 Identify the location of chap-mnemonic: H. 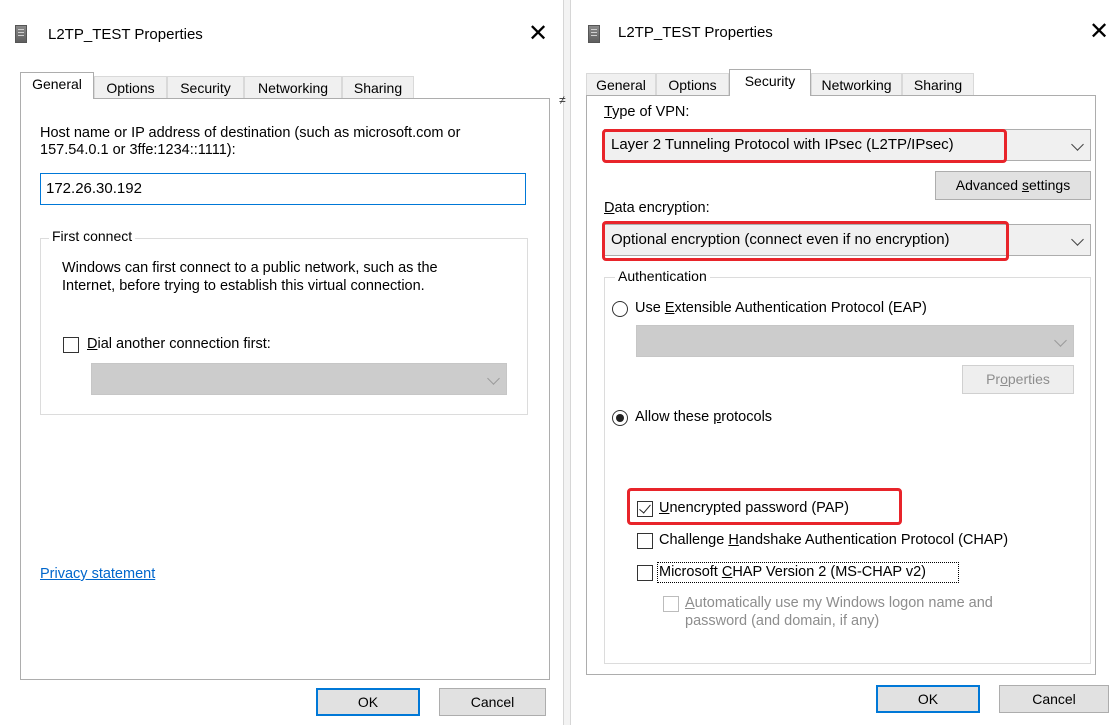
(733, 540).